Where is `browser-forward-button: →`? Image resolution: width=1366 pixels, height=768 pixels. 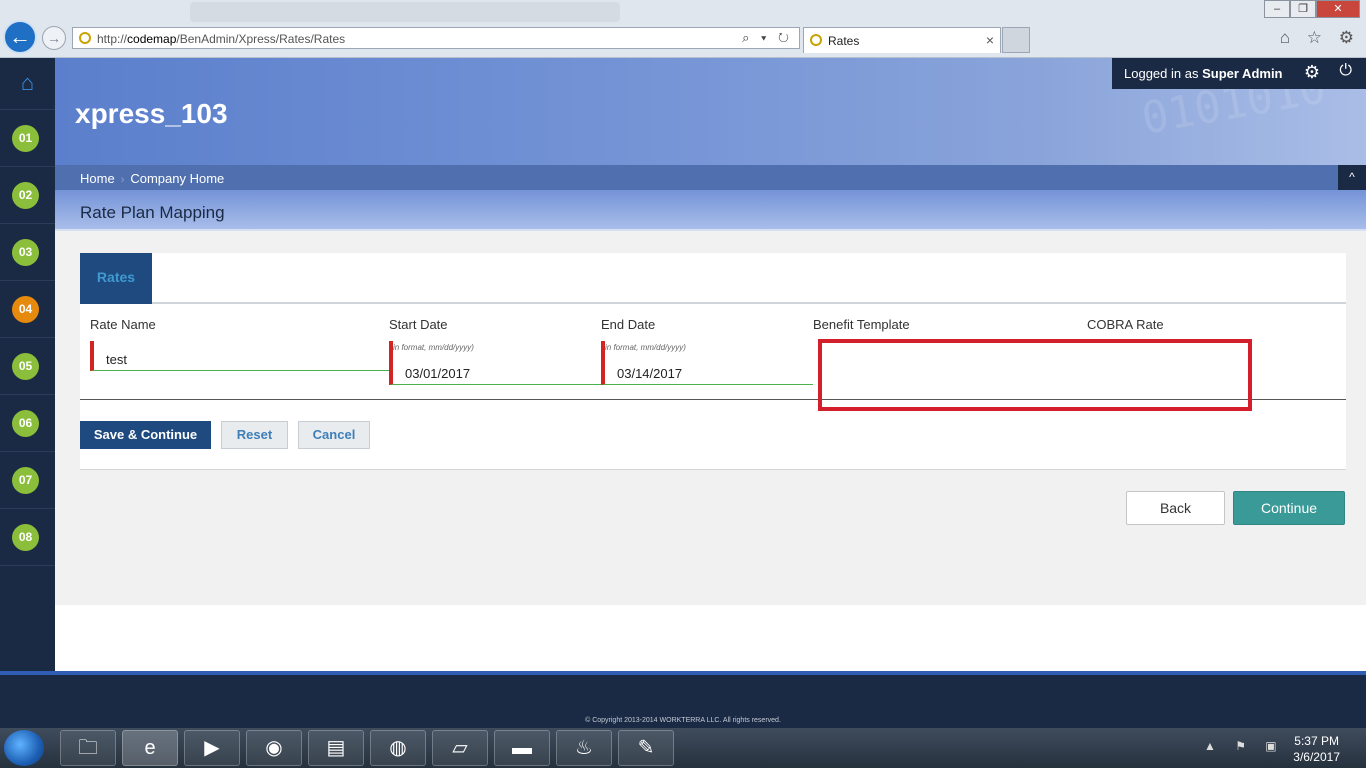 browser-forward-button: → is located at coordinates (54, 38).